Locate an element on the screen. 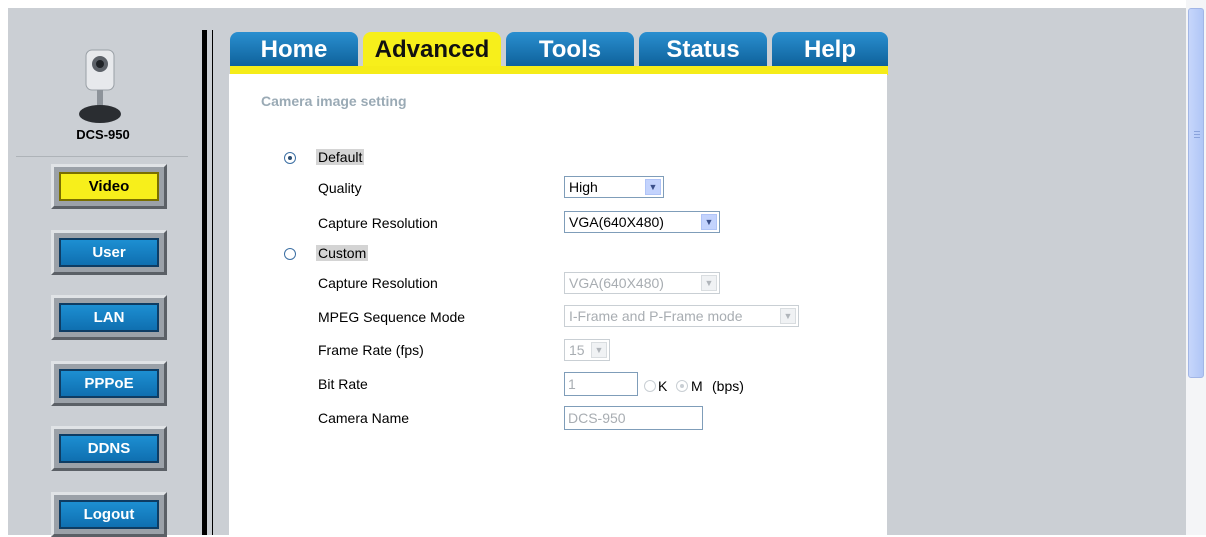 This screenshot has width=1206, height=537. sidebar-item-label: User is located at coordinates (109, 252).